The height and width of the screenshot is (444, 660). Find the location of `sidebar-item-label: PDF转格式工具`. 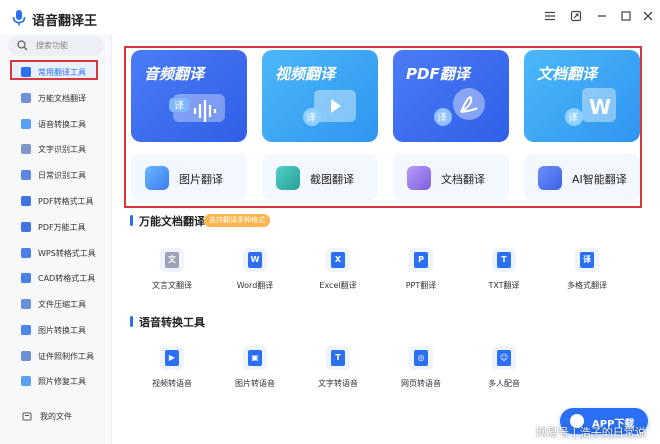

sidebar-item-label: PDF转格式工具 is located at coordinates (66, 201).